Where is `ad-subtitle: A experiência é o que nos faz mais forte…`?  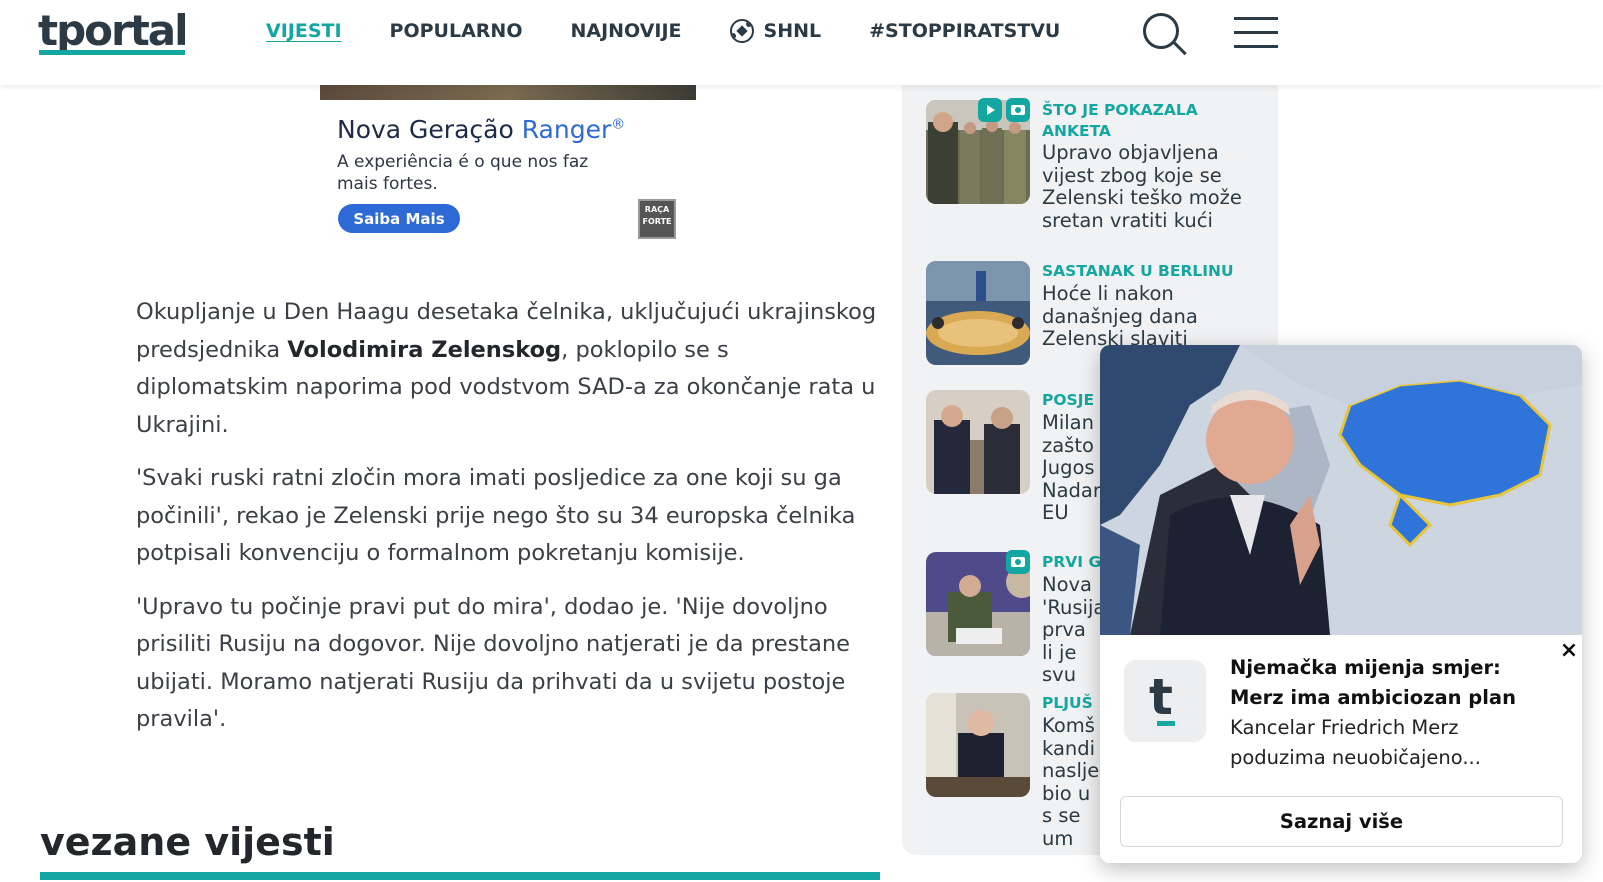 ad-subtitle: A experiência é o que nos faz mais forte… is located at coordinates (463, 173).